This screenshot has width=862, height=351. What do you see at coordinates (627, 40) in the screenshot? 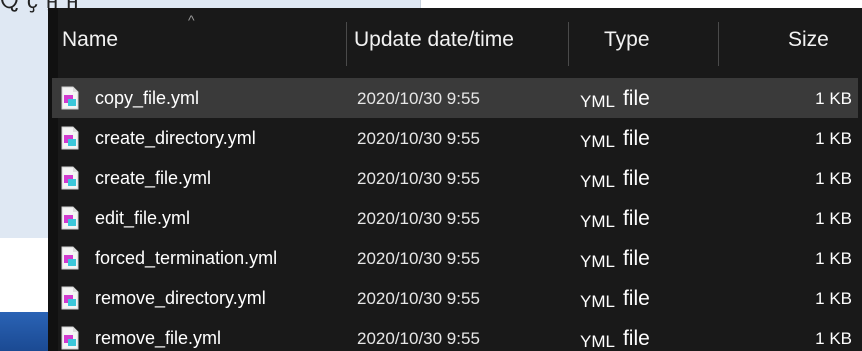
I see `column-header-type: Type` at bounding box center [627, 40].